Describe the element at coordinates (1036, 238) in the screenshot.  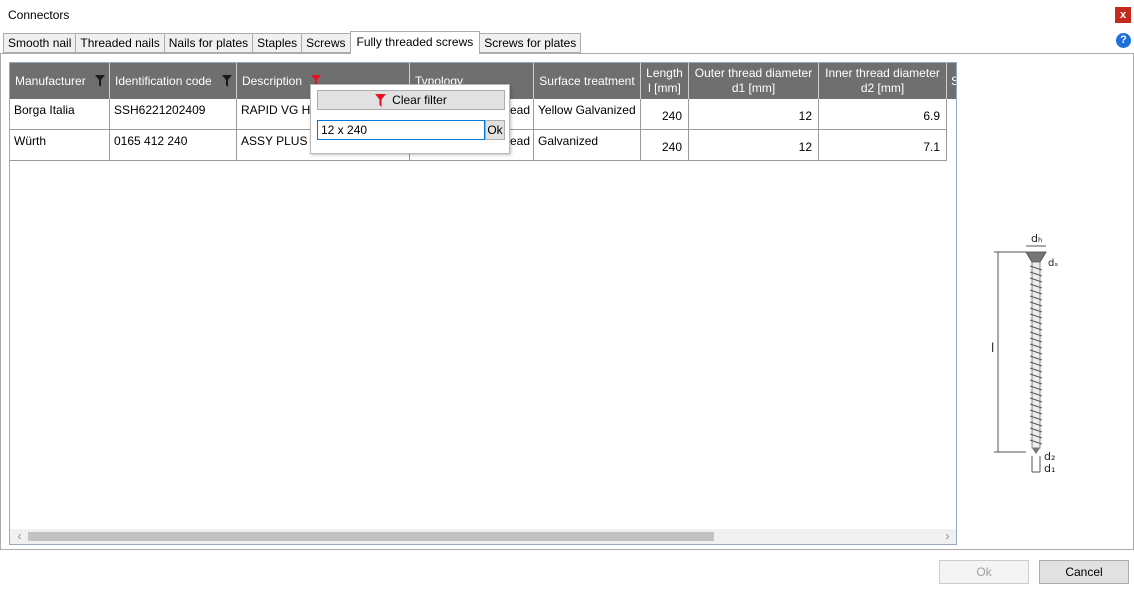
I see `dh-label: dₕ` at that location.